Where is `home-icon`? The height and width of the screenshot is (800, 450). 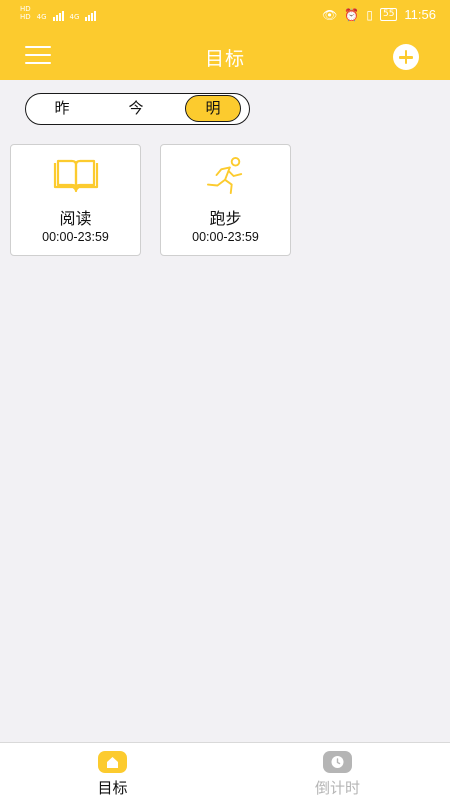
home-icon is located at coordinates (112, 762).